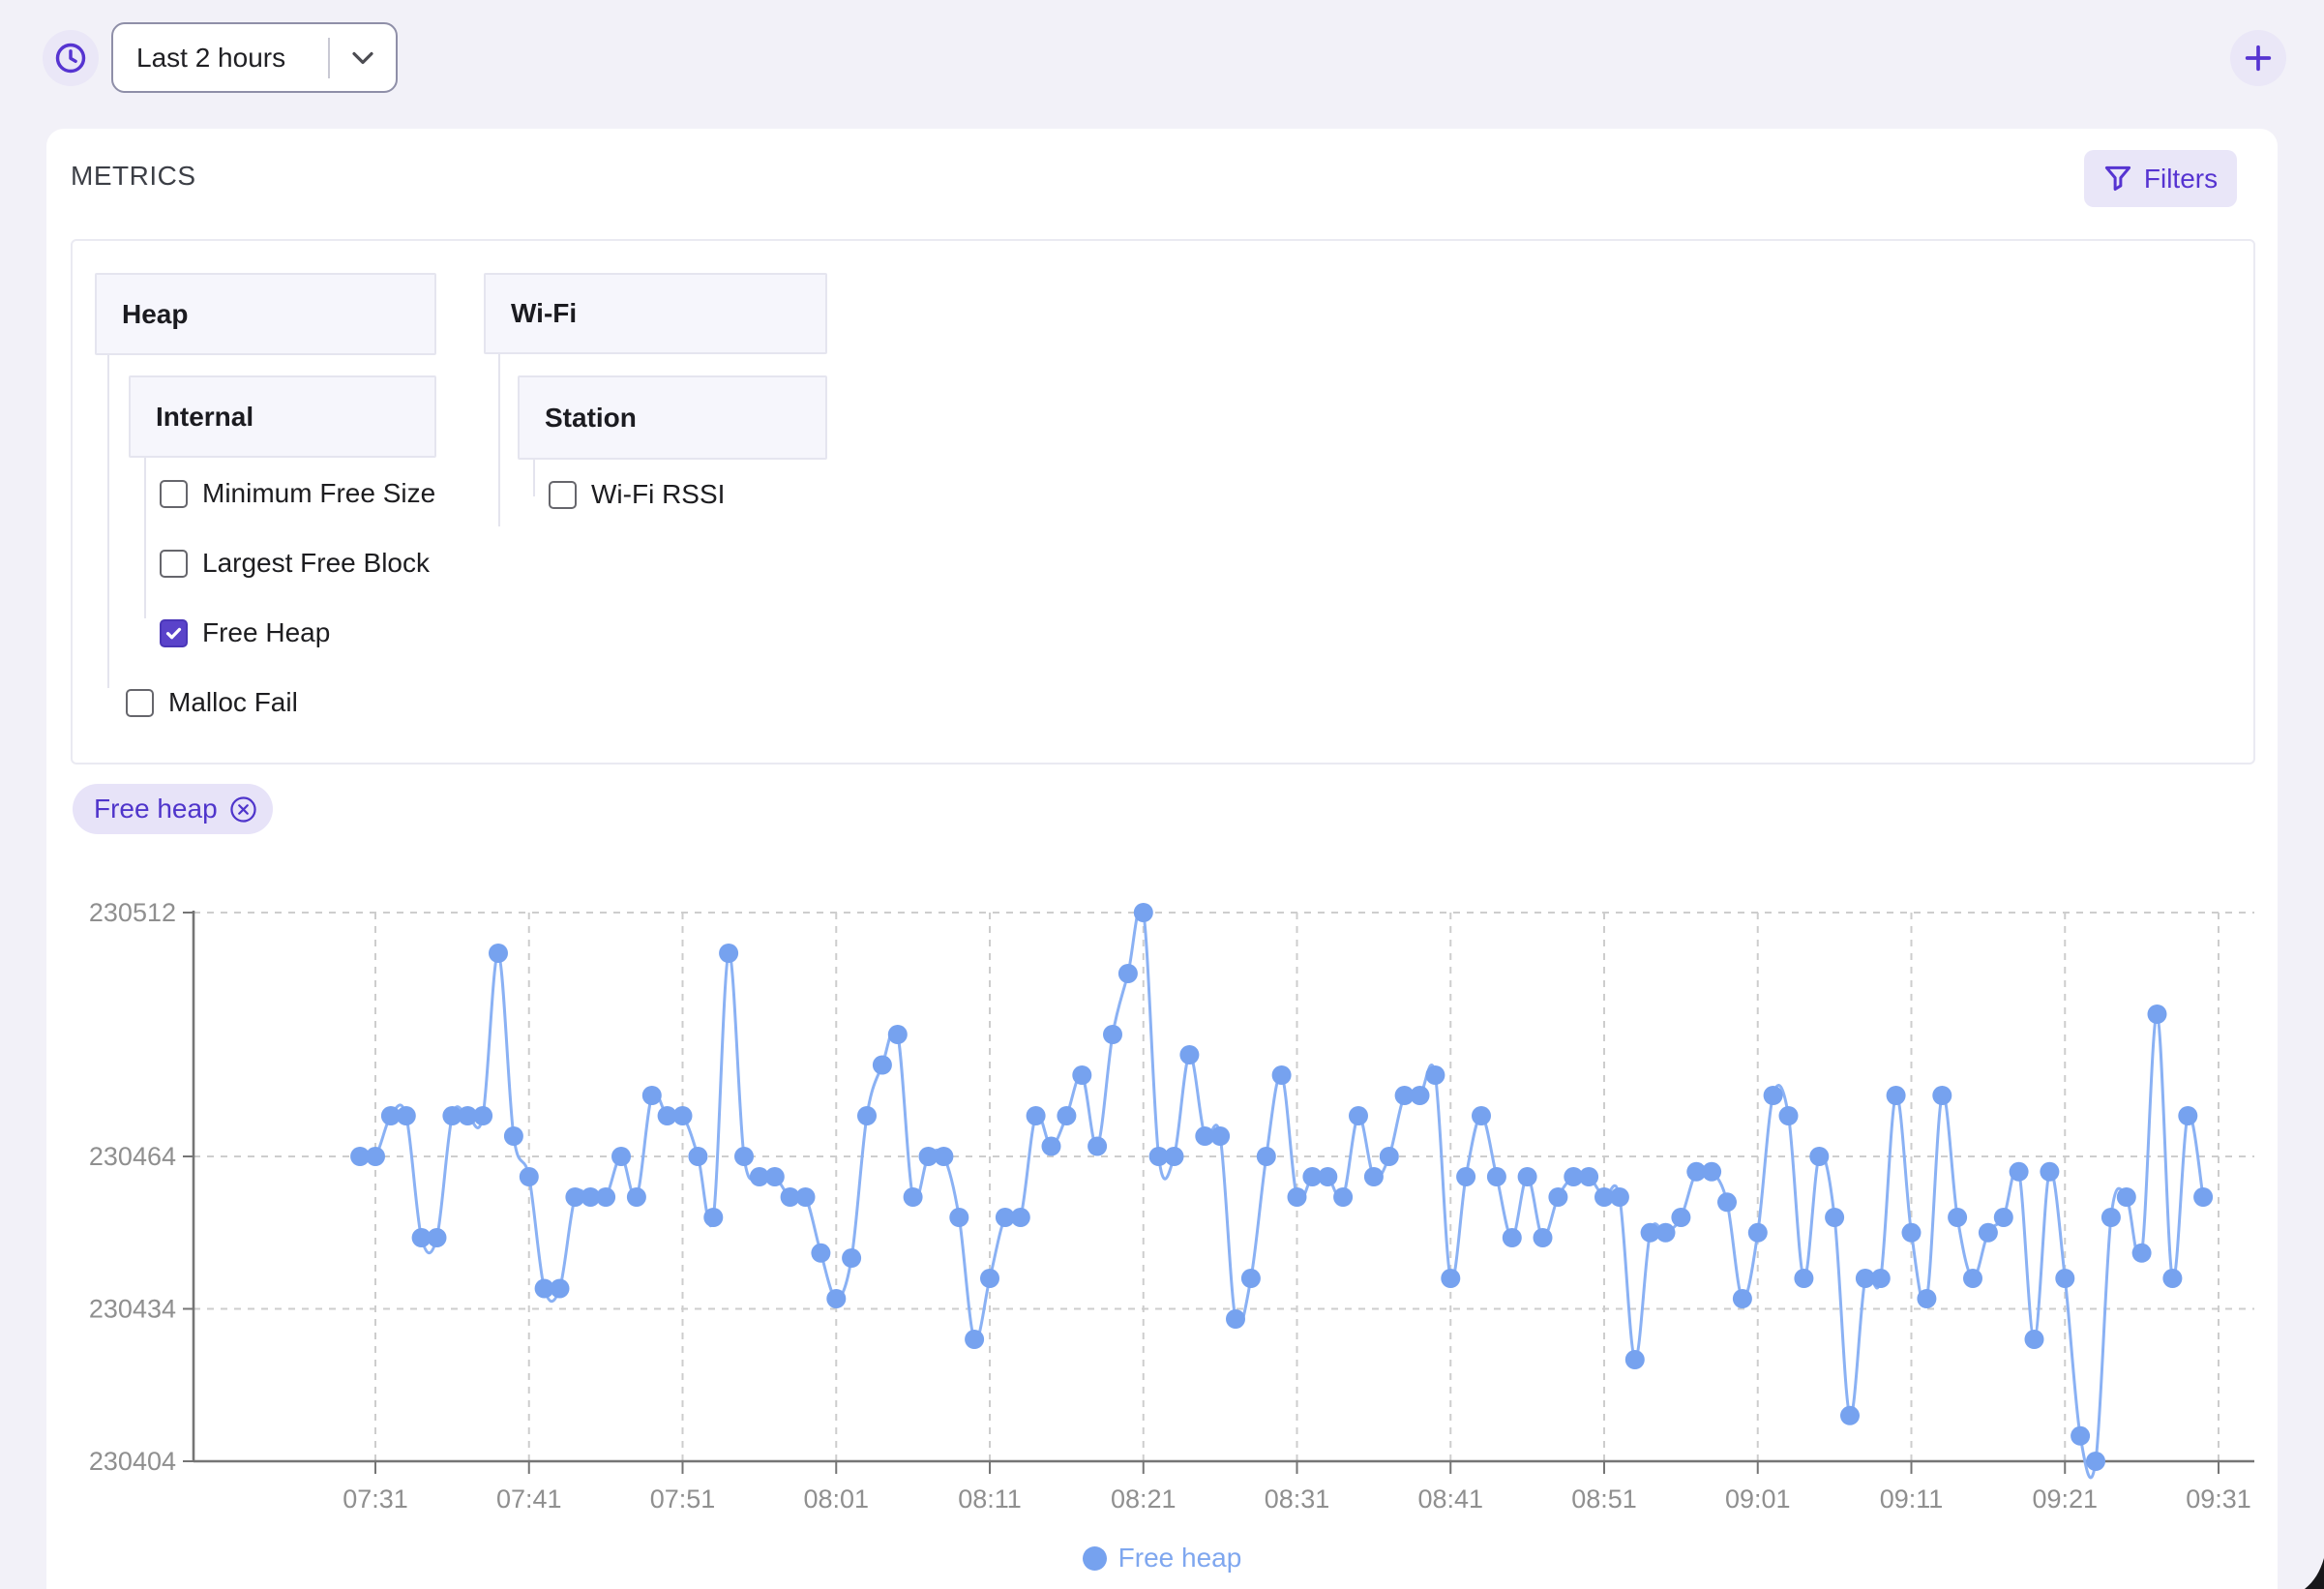 Image resolution: width=2324 pixels, height=1589 pixels. What do you see at coordinates (71, 58) in the screenshot?
I see `time-settings-button` at bounding box center [71, 58].